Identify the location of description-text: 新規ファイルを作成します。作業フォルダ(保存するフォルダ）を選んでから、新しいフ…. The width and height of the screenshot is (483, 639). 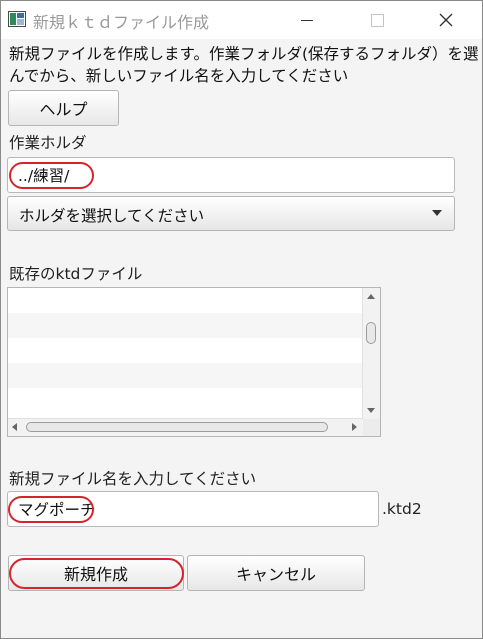
(244, 65).